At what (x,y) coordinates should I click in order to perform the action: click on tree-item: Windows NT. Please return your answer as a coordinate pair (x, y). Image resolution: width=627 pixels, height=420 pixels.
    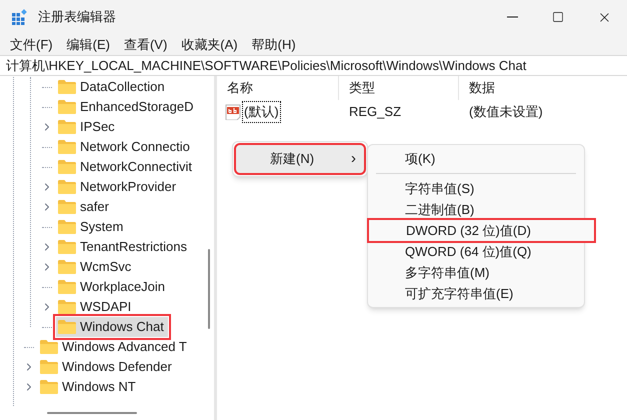
    Looking at the image, I should click on (89, 387).